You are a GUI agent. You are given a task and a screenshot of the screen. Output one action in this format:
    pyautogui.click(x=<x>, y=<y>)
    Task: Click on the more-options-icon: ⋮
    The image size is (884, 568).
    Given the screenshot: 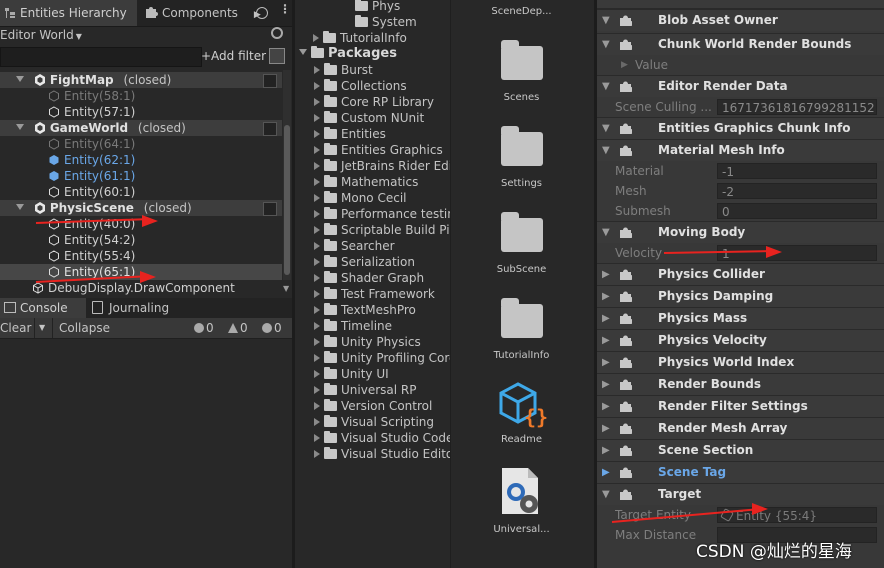 What is the action you would take?
    pyautogui.click(x=285, y=9)
    